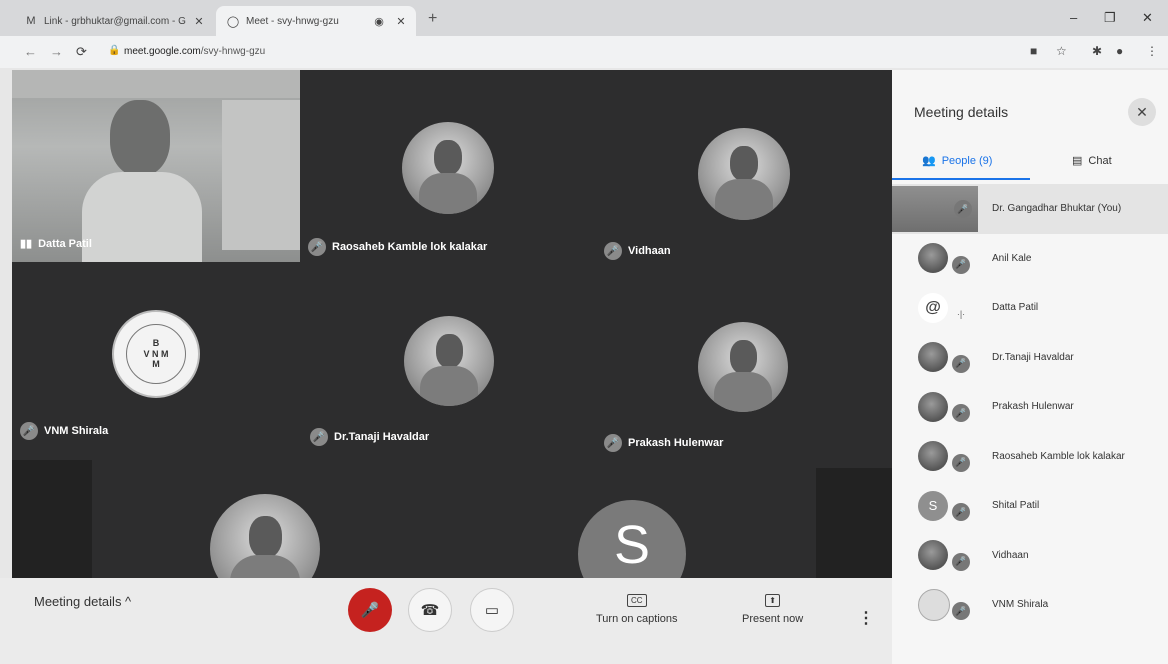 The width and height of the screenshot is (1168, 664). Describe the element at coordinates (1073, 17) in the screenshot. I see `minimize-button: –` at that location.